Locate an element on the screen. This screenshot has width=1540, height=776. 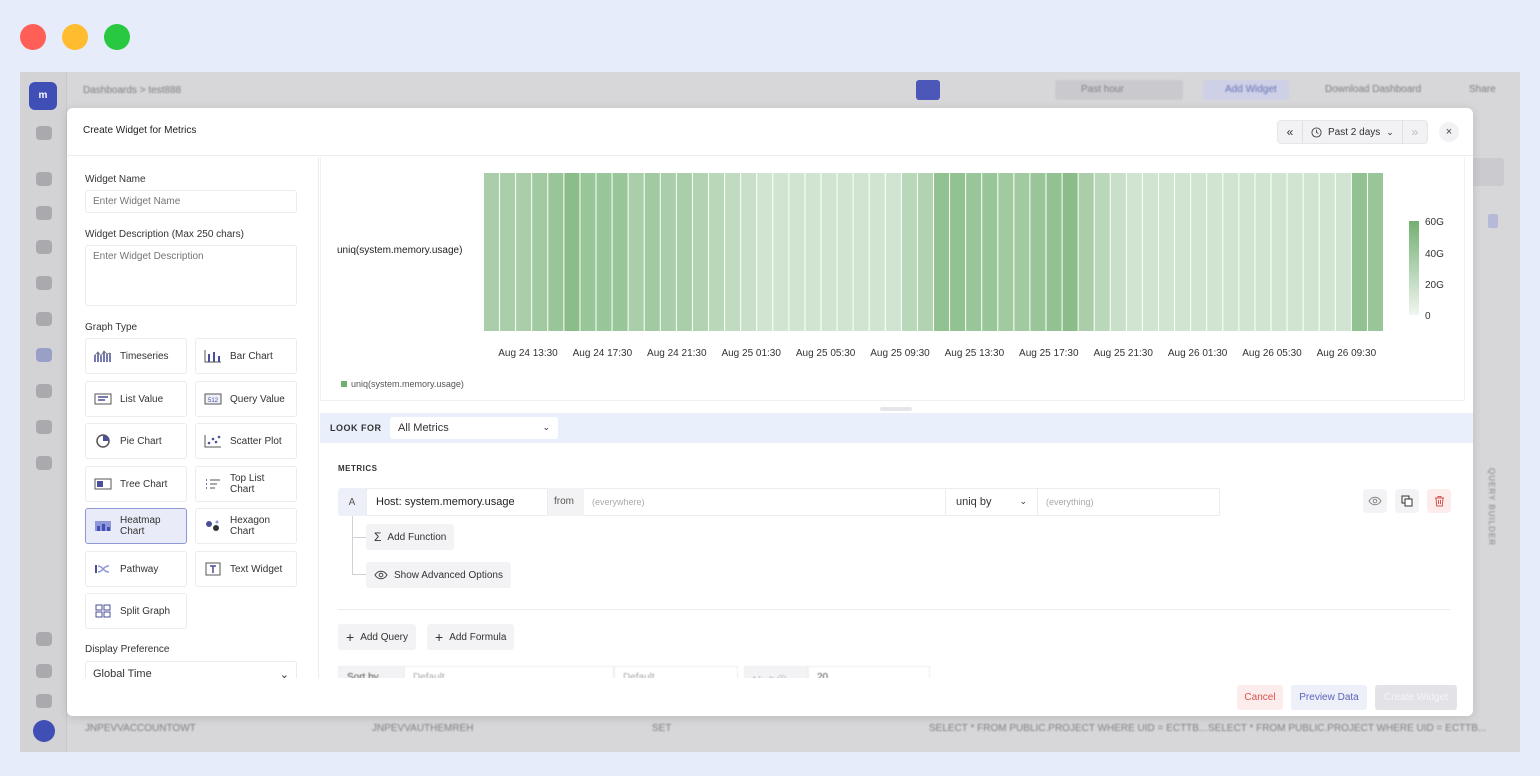
graph-type-hexagon-chart: Hexagon Chart is located at coordinates (246, 526).